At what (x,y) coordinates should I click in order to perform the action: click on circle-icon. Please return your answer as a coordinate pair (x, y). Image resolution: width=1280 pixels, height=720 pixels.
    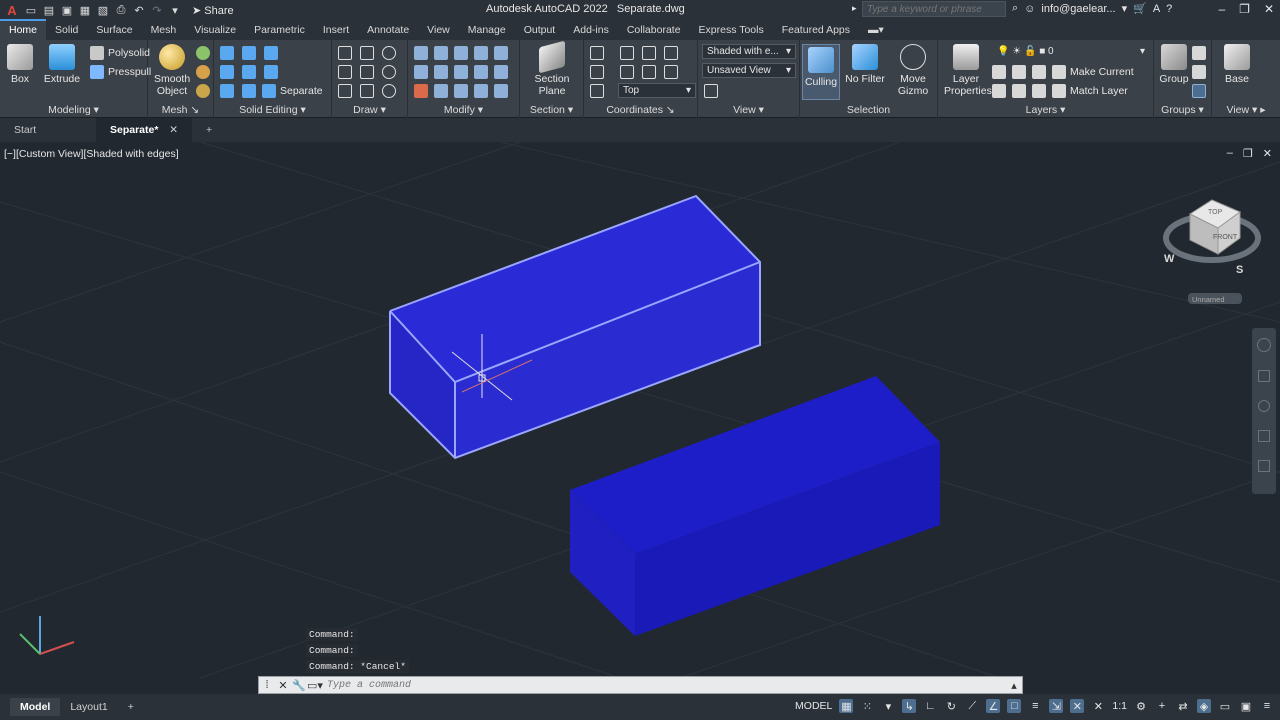
    Looking at the image, I should click on (389, 72).